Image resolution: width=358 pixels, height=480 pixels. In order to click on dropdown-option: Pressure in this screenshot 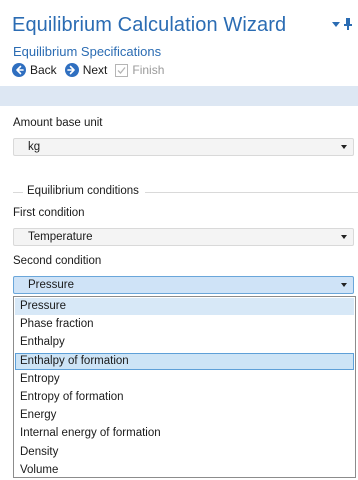, I will do `click(184, 306)`.